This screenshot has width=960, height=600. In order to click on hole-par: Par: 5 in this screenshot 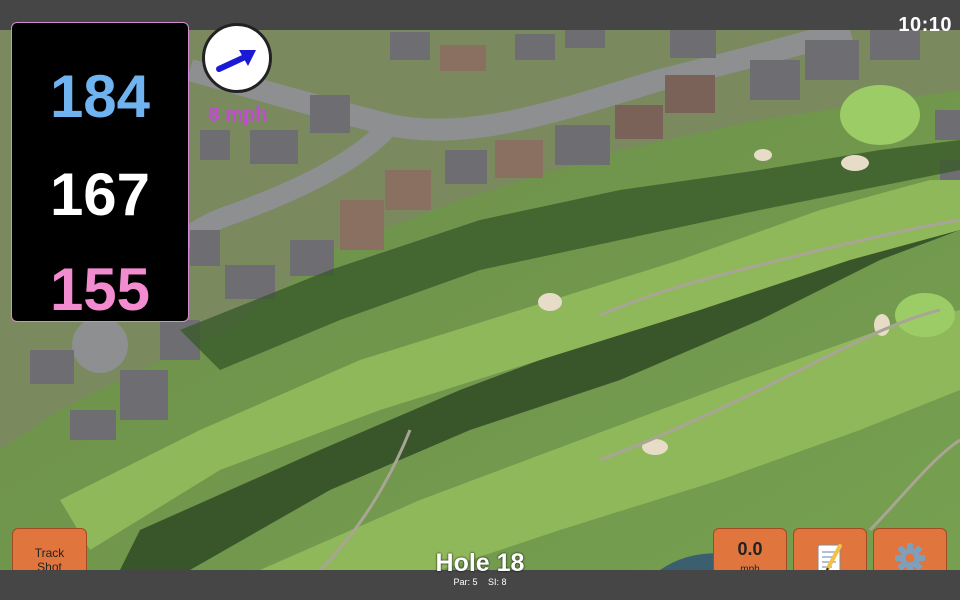, I will do `click(465, 582)`.